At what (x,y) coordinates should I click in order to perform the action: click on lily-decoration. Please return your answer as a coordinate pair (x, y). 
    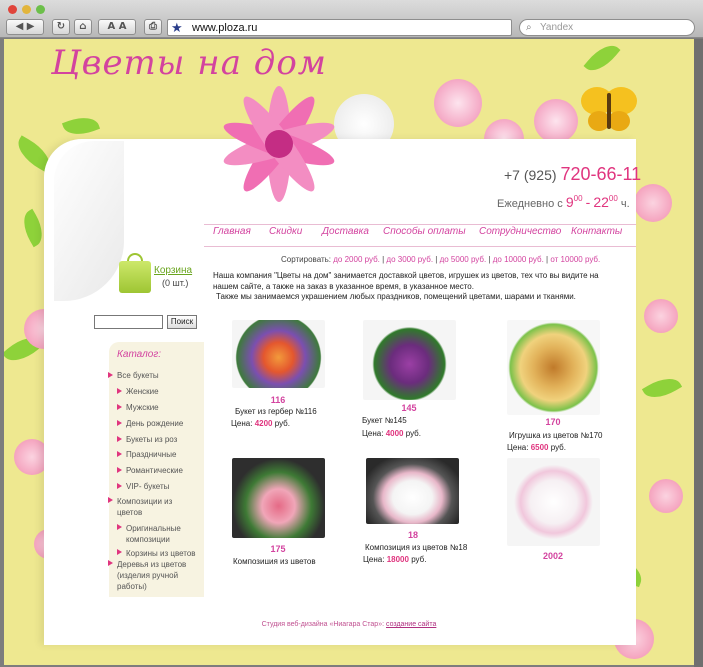
    Looking at the image, I should click on (279, 144).